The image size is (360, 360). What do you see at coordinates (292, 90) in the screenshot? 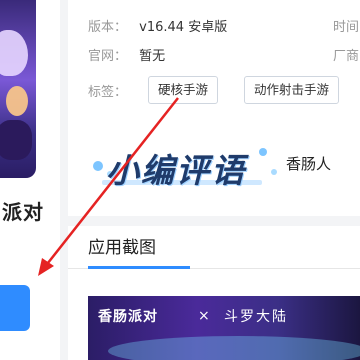
I see `tag-action-shooter-game: 动作射击手游` at bounding box center [292, 90].